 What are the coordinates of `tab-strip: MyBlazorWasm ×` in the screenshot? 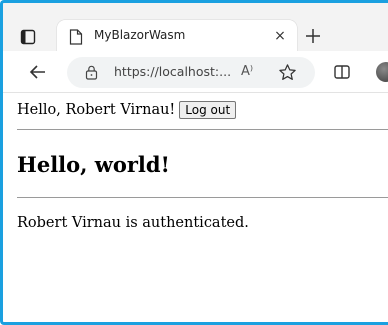 It's located at (195, 27).